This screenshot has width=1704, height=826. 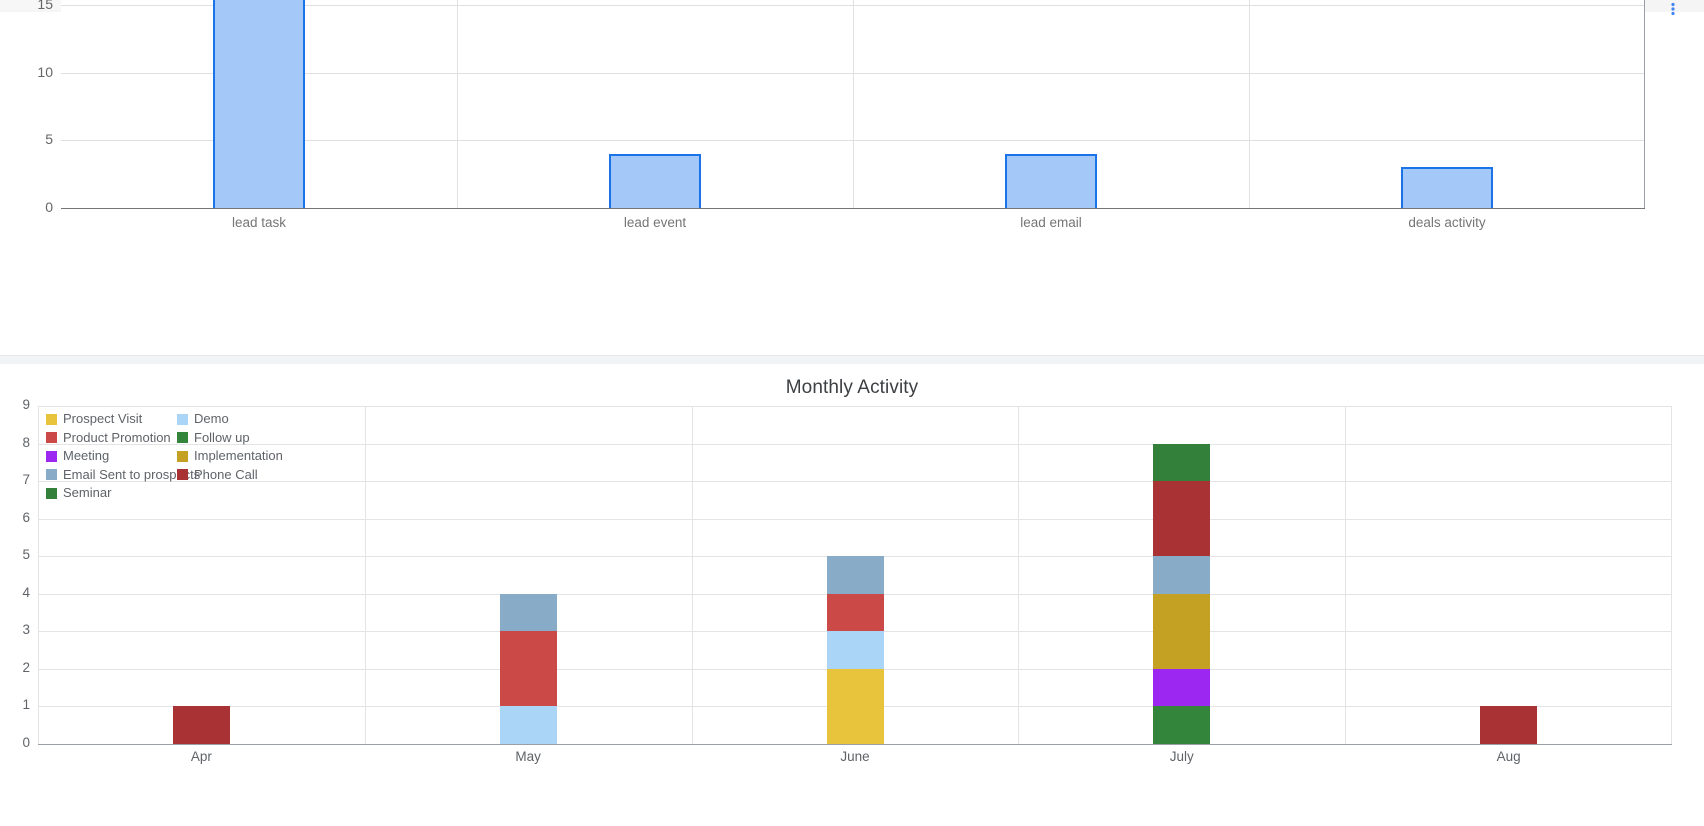 I want to click on y-axis-tick-label: 4, so click(x=26, y=592).